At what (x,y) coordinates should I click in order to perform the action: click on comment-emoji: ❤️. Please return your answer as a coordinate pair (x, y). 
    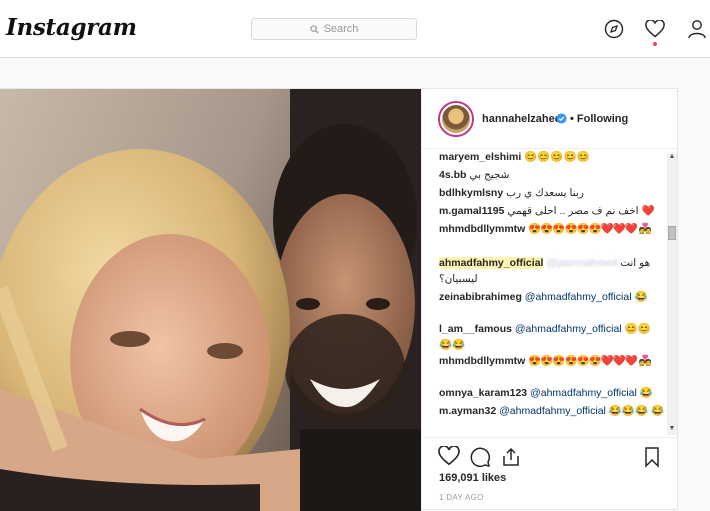
    Looking at the image, I should click on (648, 211).